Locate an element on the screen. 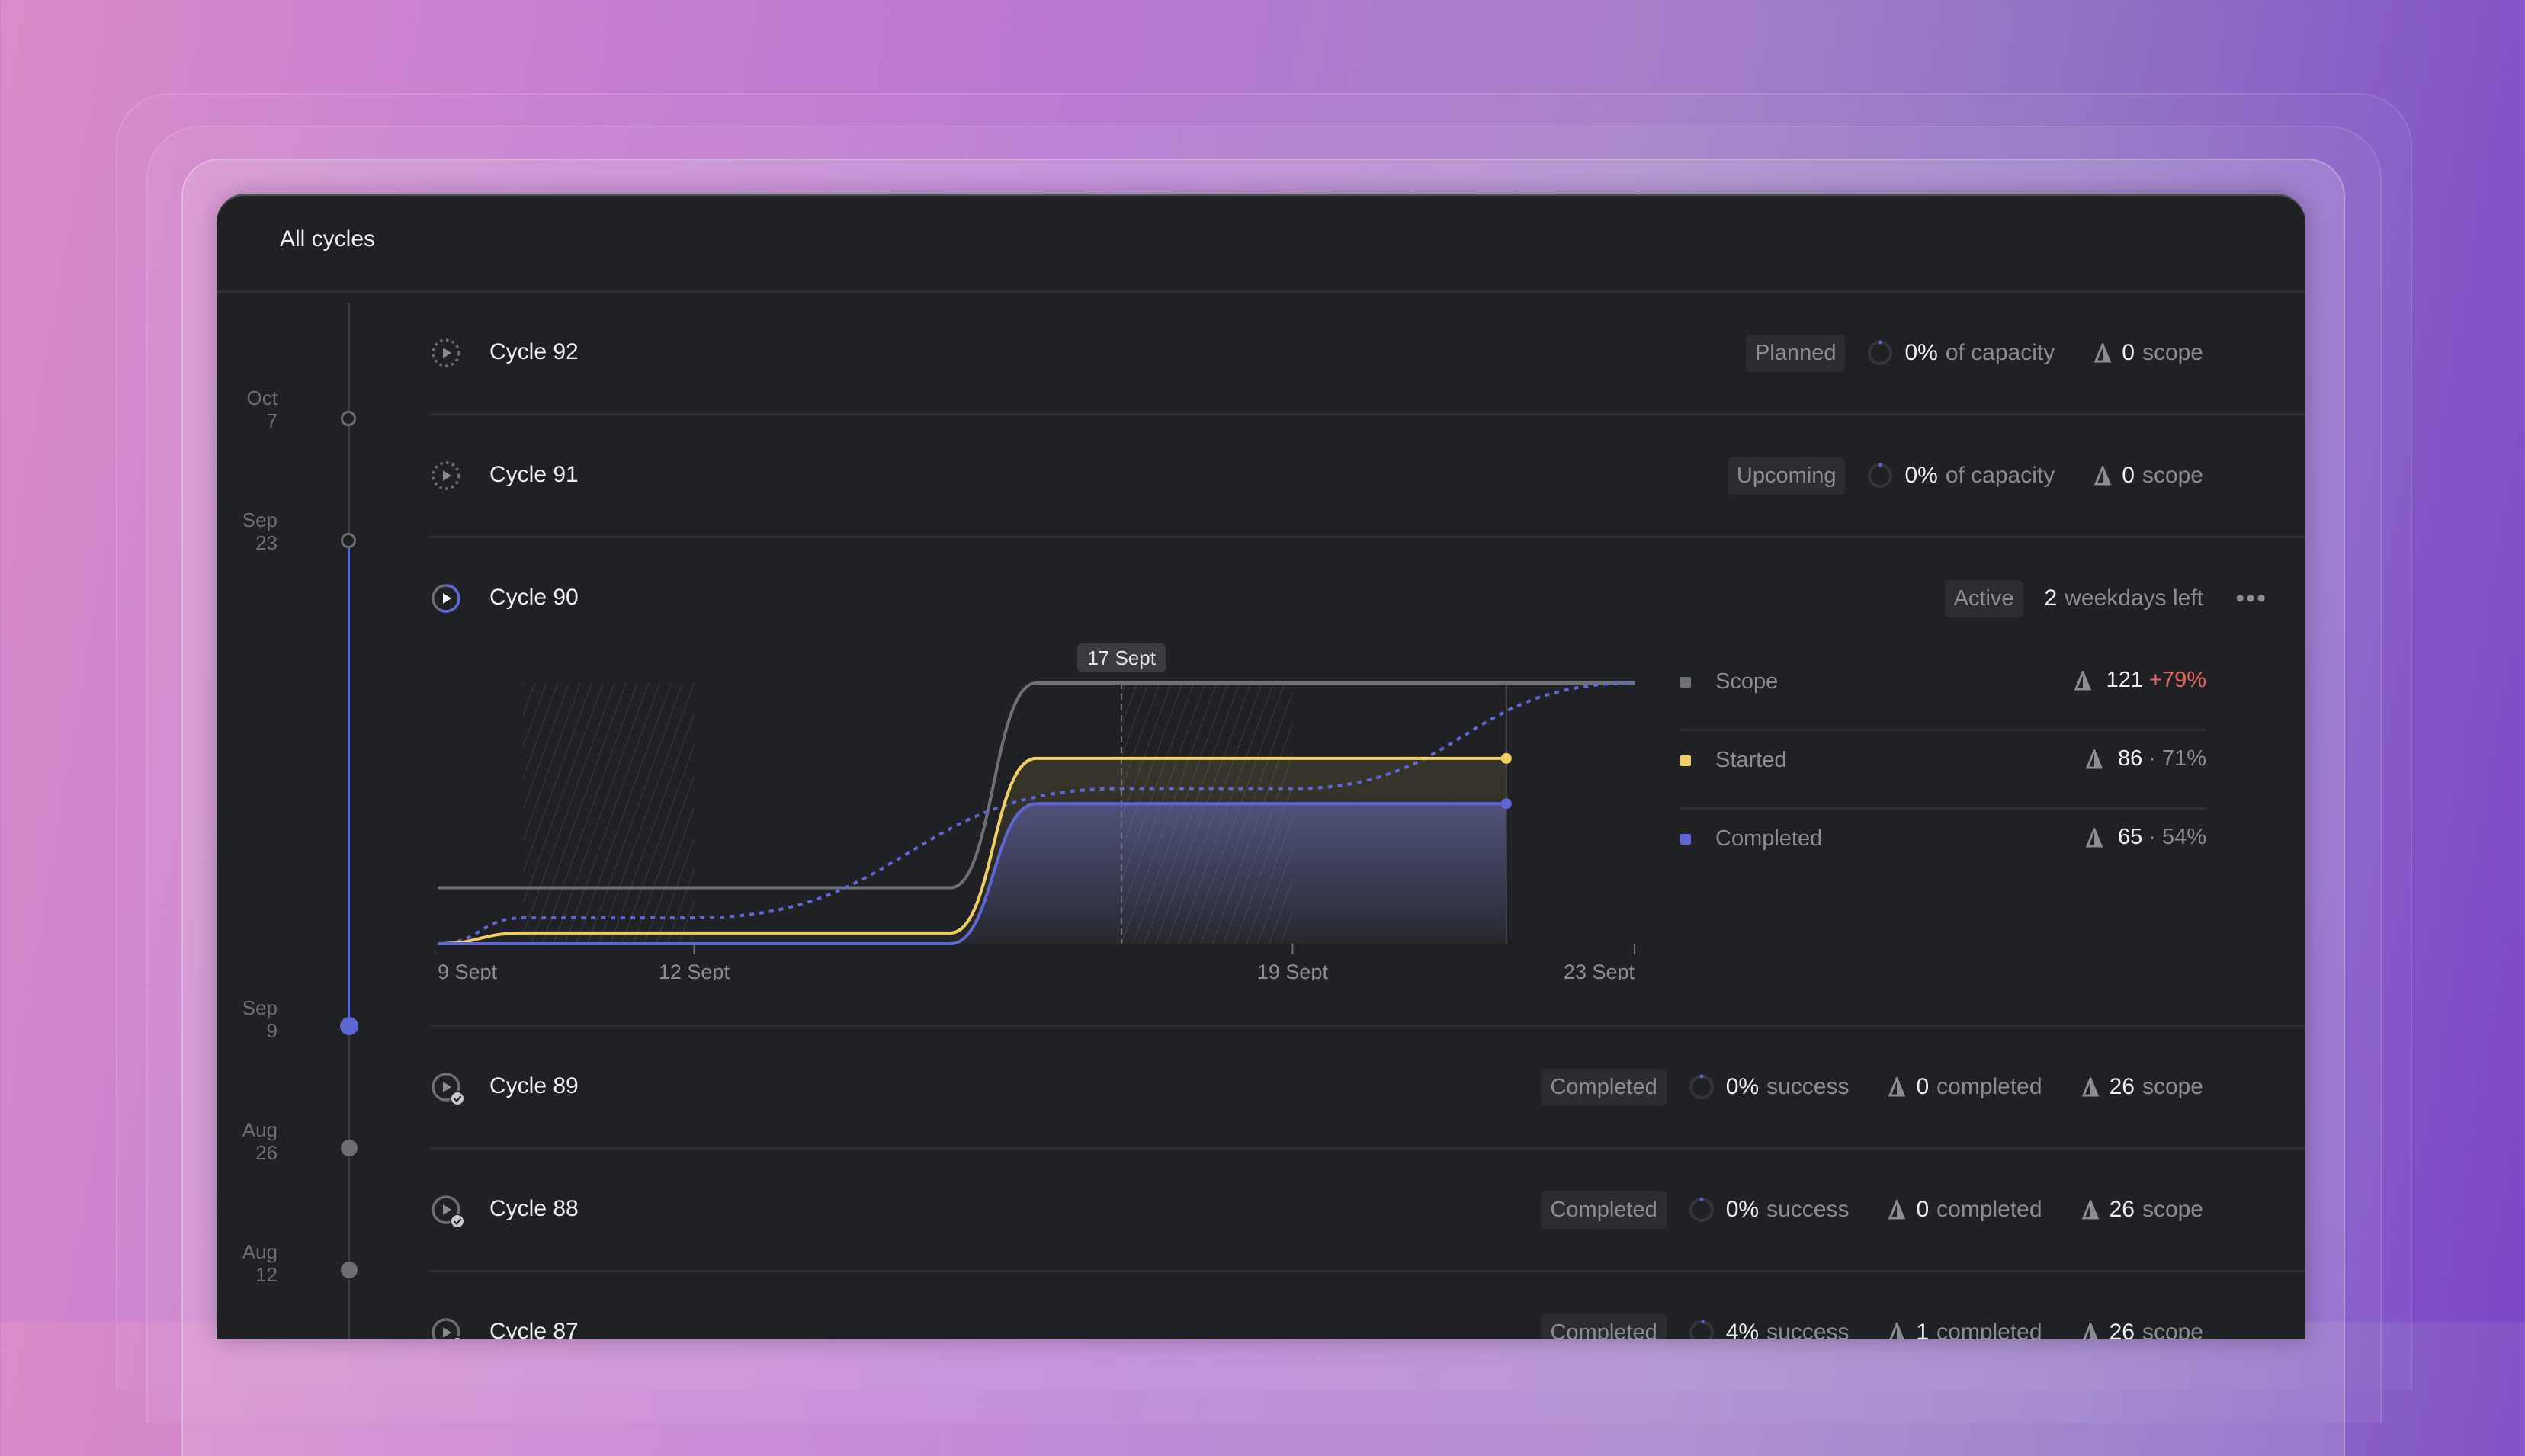 This screenshot has height=1456, width=2525. legend-value: 65 · 54% is located at coordinates (2145, 837).